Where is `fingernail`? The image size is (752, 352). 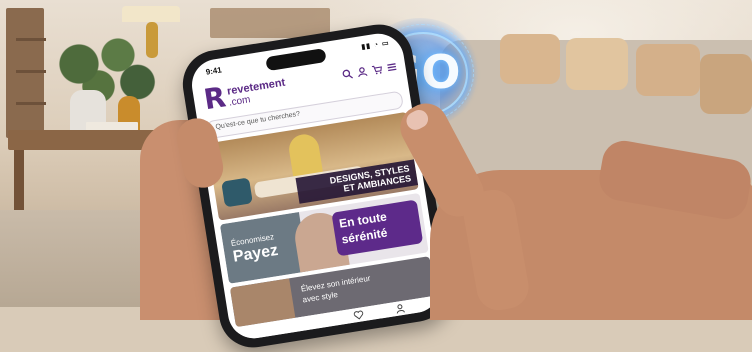 fingernail is located at coordinates (417, 120).